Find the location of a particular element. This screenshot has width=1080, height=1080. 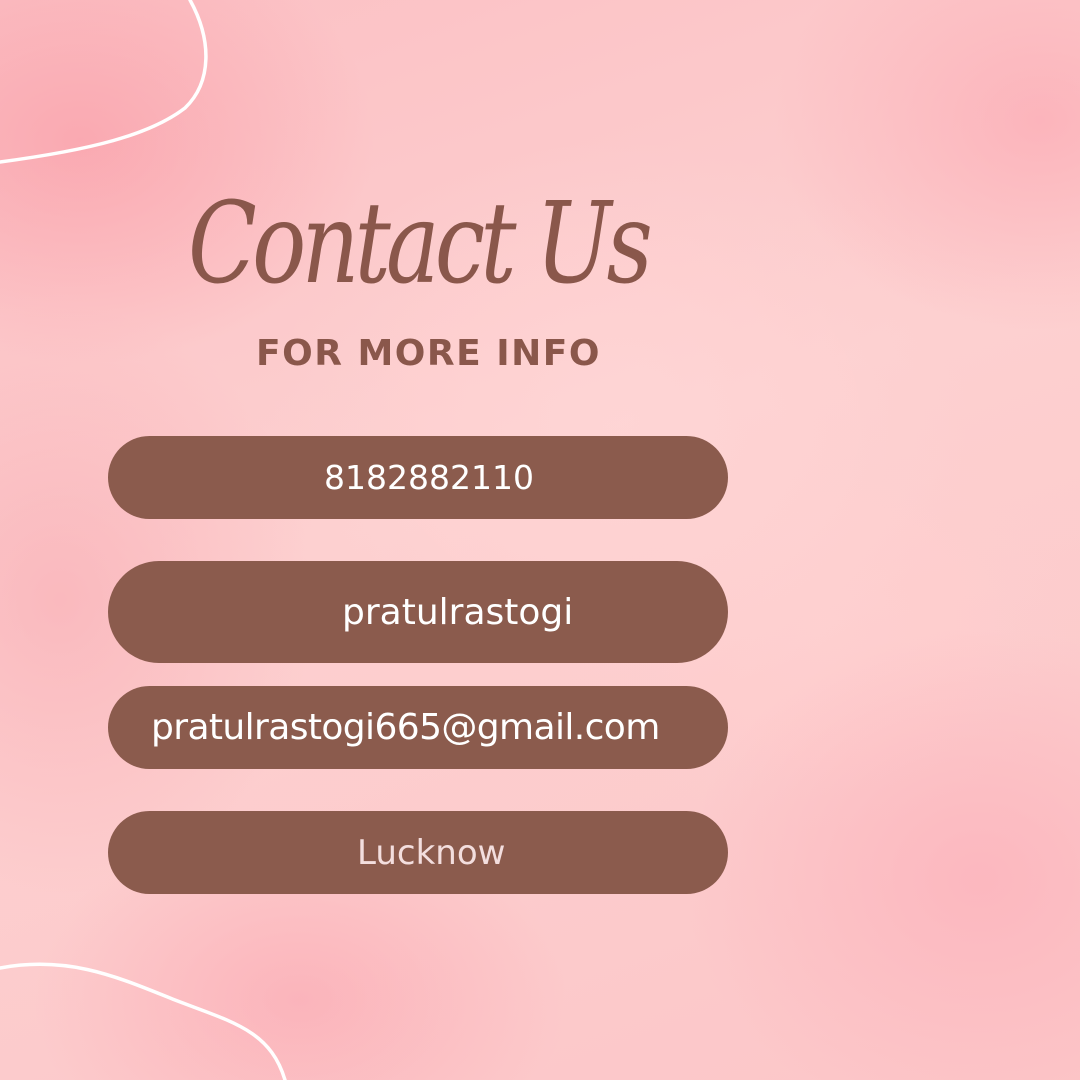

bottom-left-curve-line is located at coordinates (143, 1021).